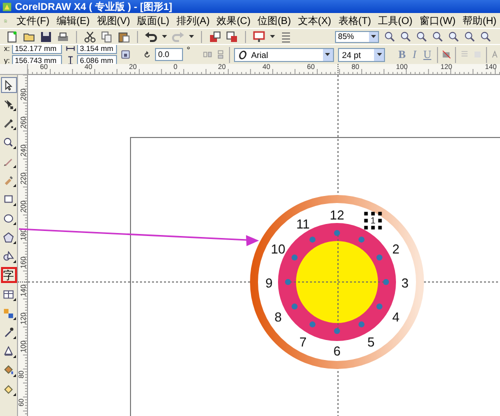 Image resolution: width=500 pixels, height=416 pixels. Describe the element at coordinates (151, 36) in the screenshot. I see `undo-icon` at that location.